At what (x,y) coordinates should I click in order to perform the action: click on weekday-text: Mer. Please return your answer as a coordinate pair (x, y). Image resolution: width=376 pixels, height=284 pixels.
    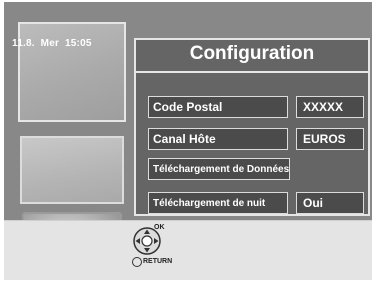
    Looking at the image, I should click on (50, 43).